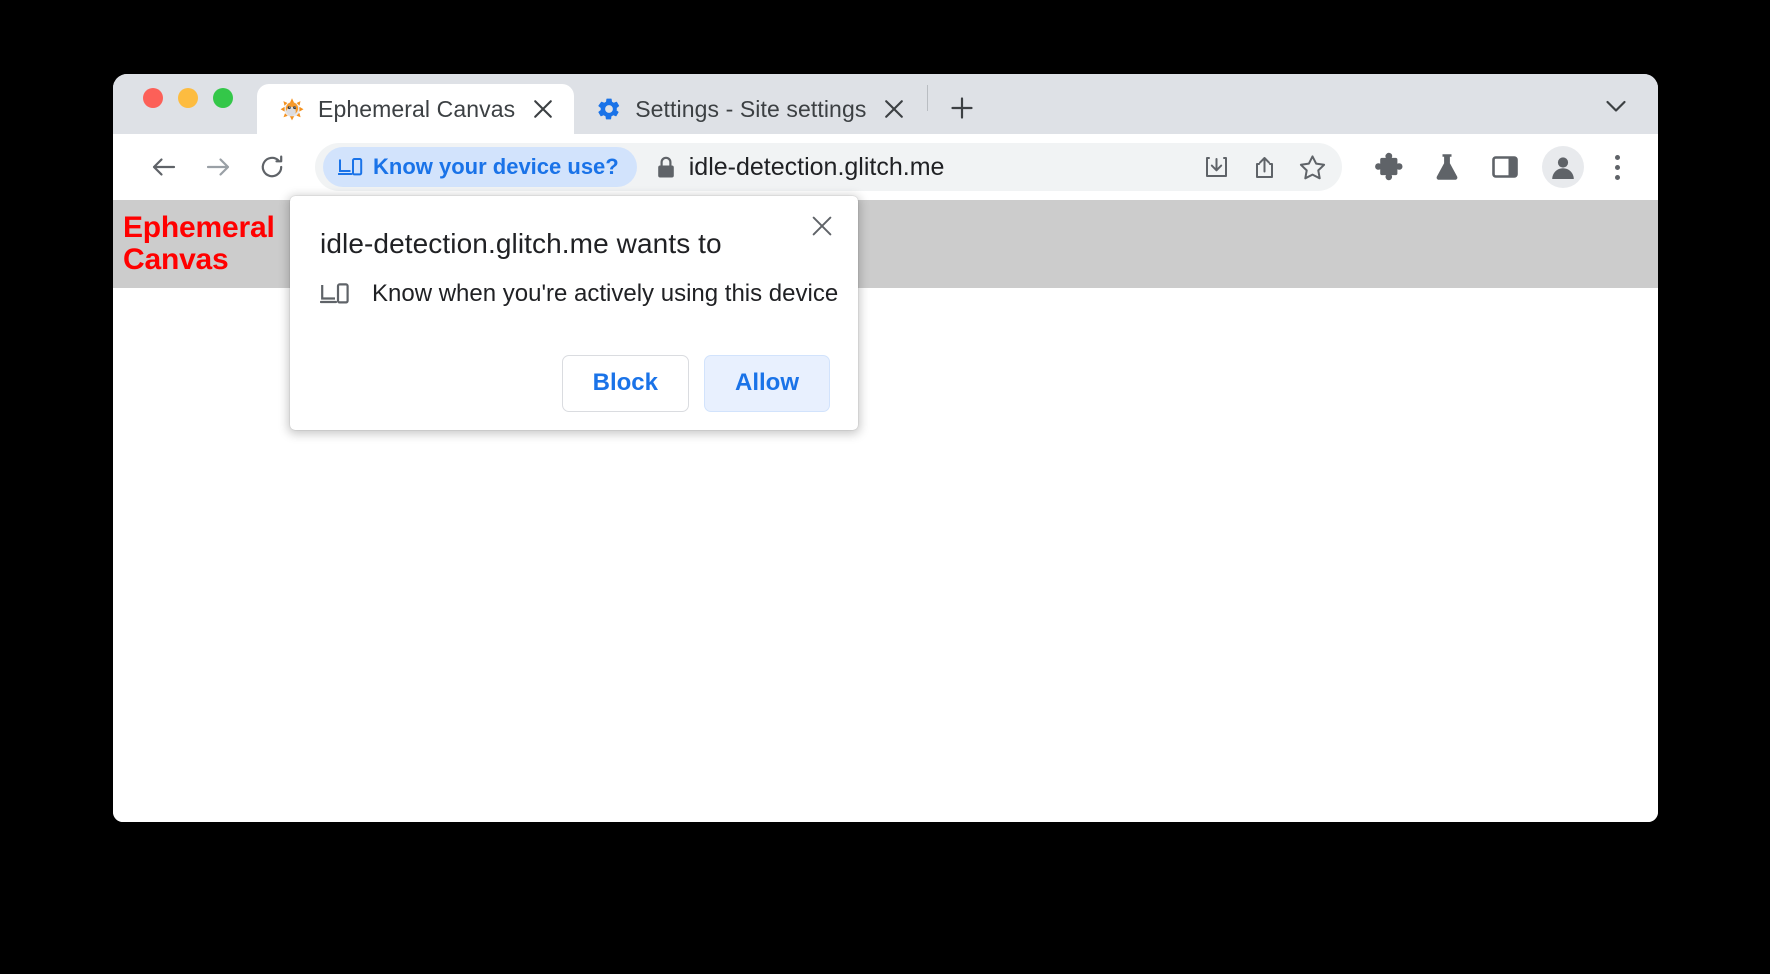 The width and height of the screenshot is (1770, 974). I want to click on allow-button: Allow, so click(767, 383).